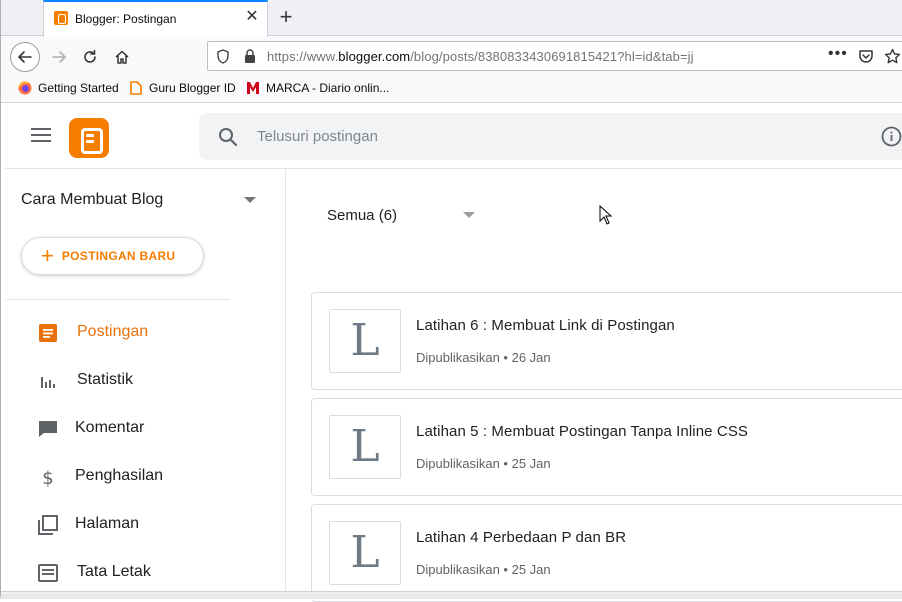 The image size is (902, 602). What do you see at coordinates (838, 54) in the screenshot?
I see `page-actions-menu-icon: •••` at bounding box center [838, 54].